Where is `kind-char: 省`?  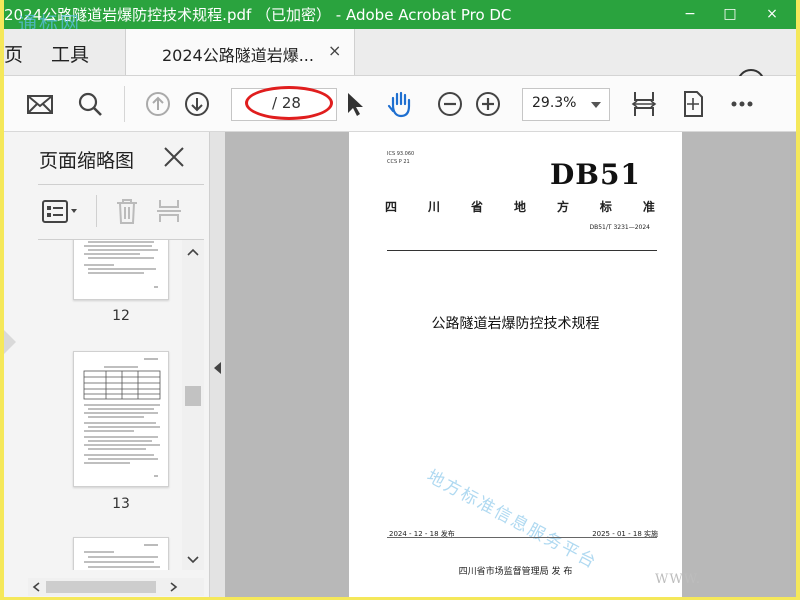
kind-char: 省 is located at coordinates (476, 207).